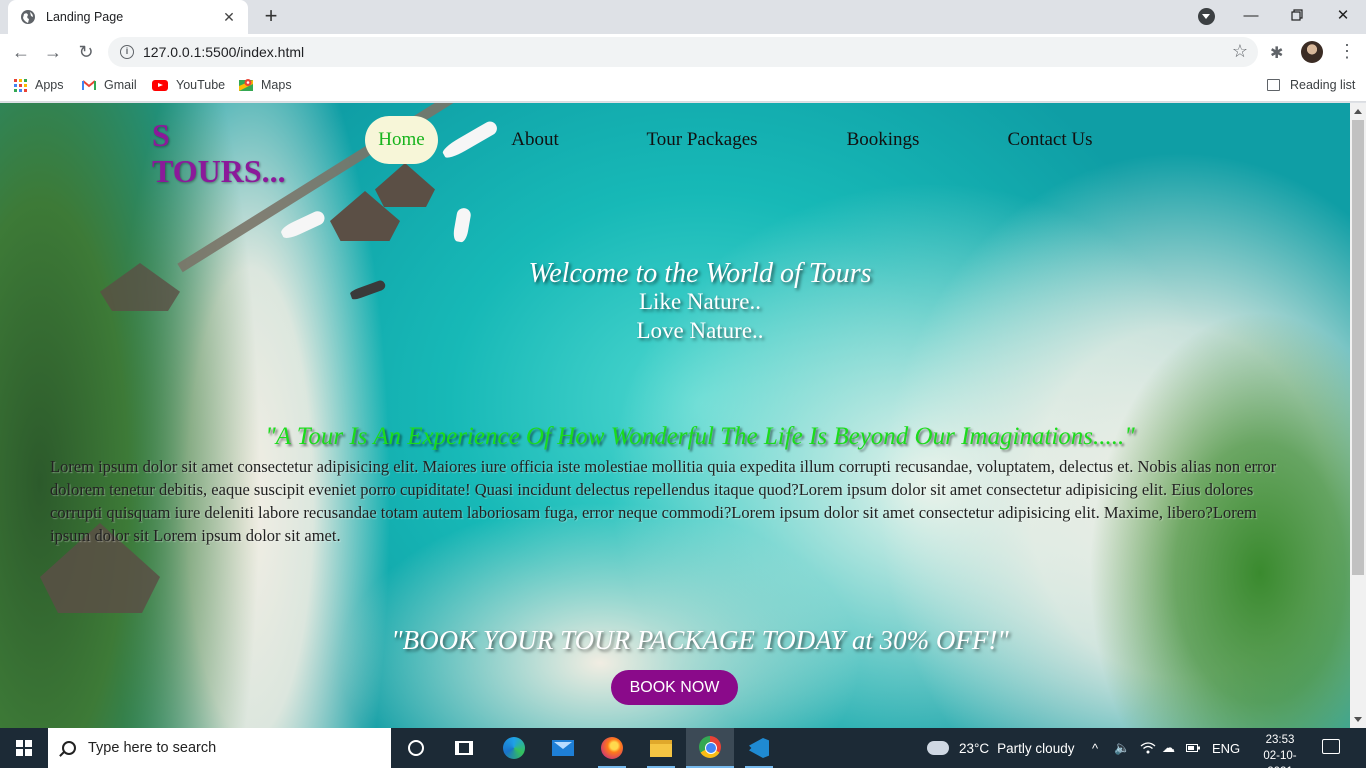  Describe the element at coordinates (1168, 748) in the screenshot. I see `onedrive-icon: ☁` at that location.